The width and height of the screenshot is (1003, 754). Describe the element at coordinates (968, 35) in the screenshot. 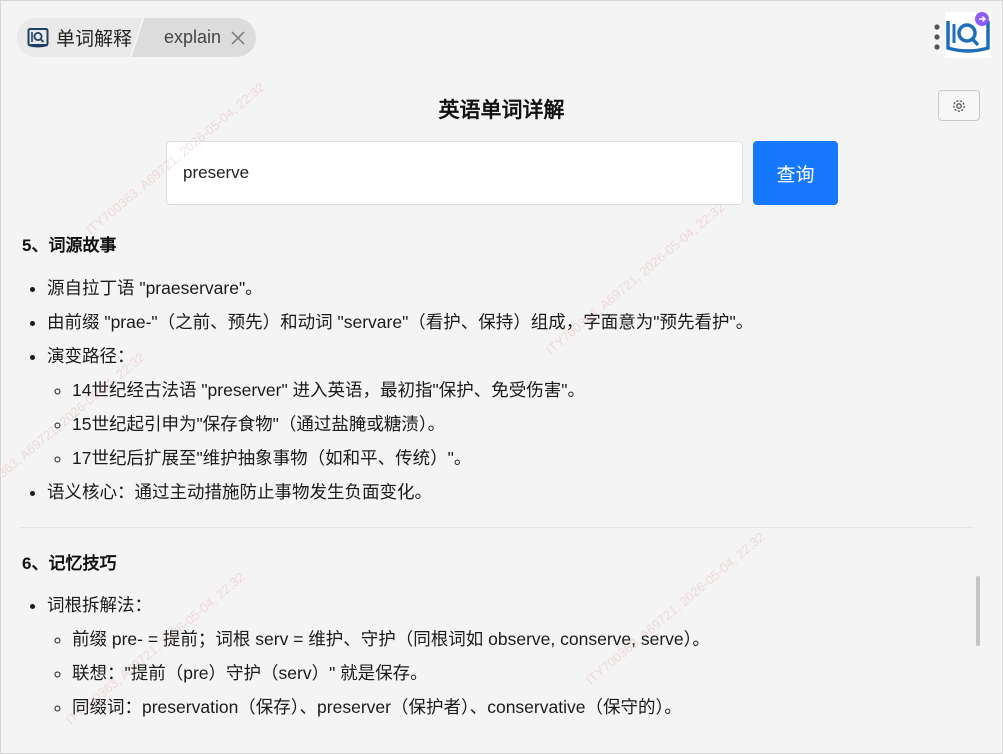

I see `app-logo-icon` at that location.